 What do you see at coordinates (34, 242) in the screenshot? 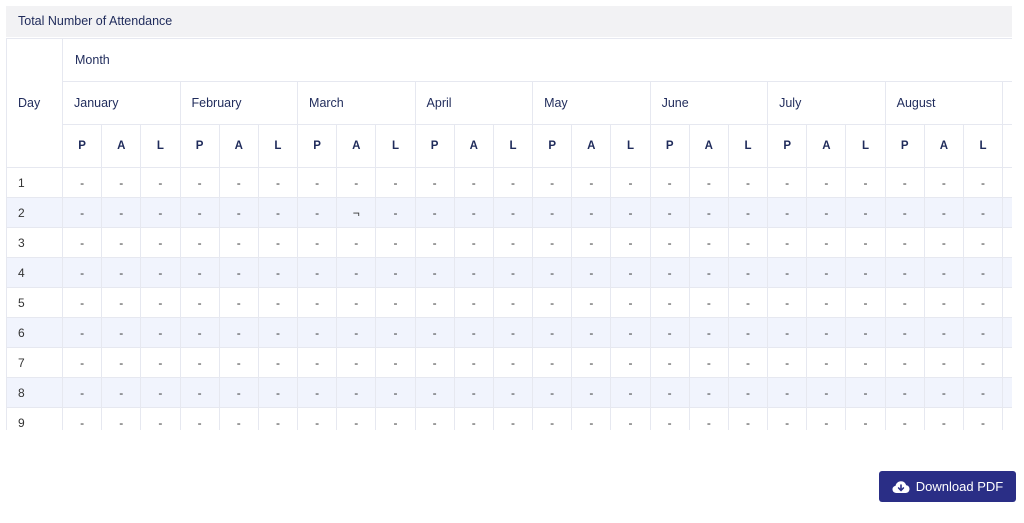
I see `day-number: 3` at bounding box center [34, 242].